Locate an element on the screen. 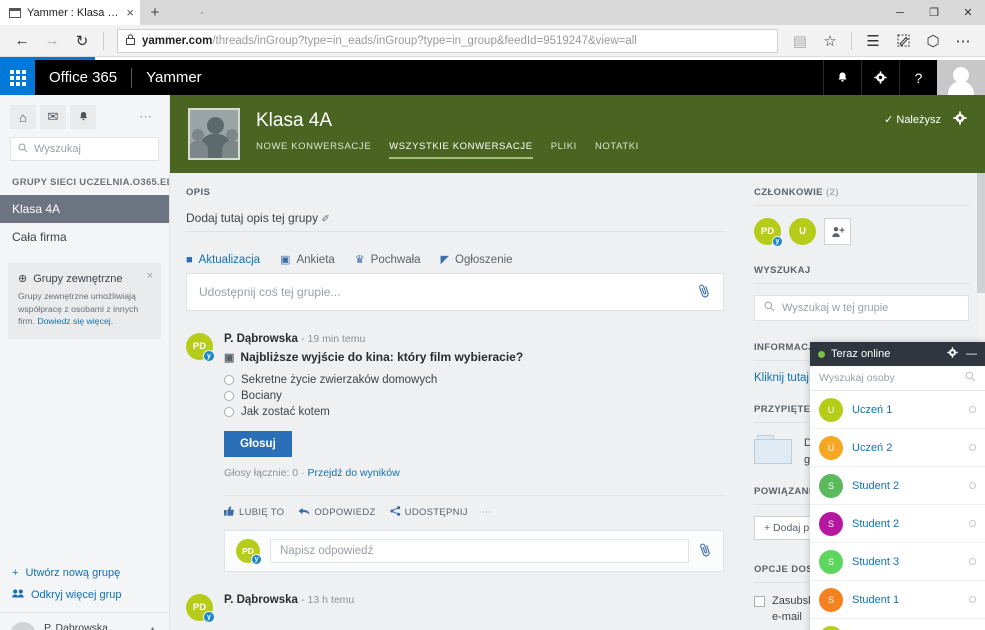  edit-pencil-icon: ✐ is located at coordinates (325, 219).